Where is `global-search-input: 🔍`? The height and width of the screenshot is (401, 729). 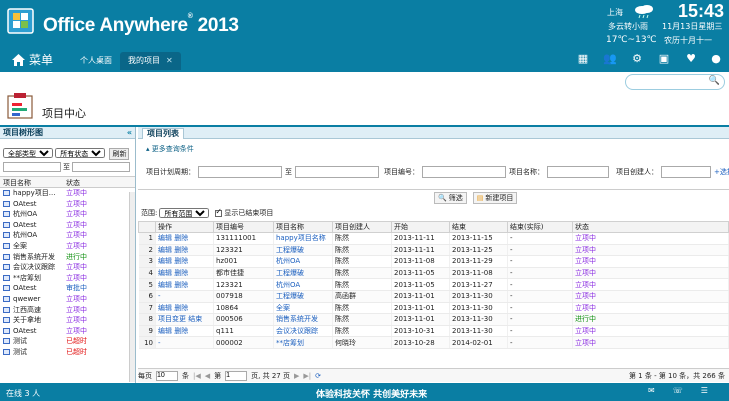
global-search-input: 🔍 is located at coordinates (675, 82).